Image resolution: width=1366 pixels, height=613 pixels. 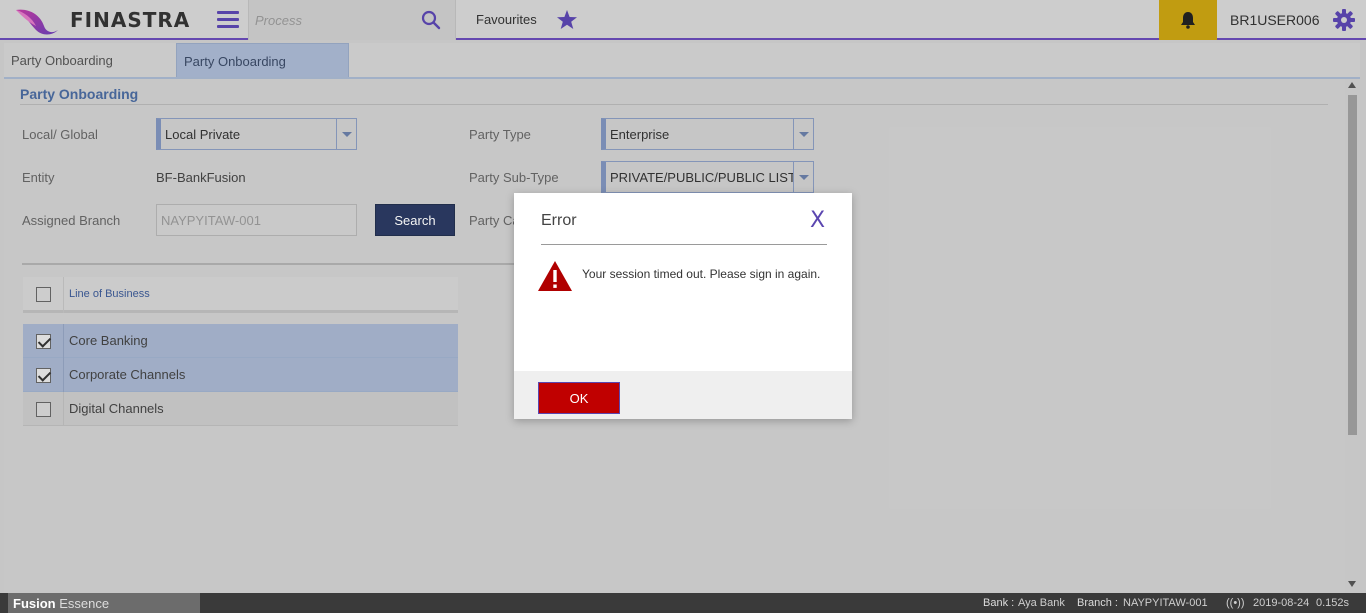 What do you see at coordinates (1235, 603) in the screenshot?
I see `signal-icon: ((•))` at bounding box center [1235, 603].